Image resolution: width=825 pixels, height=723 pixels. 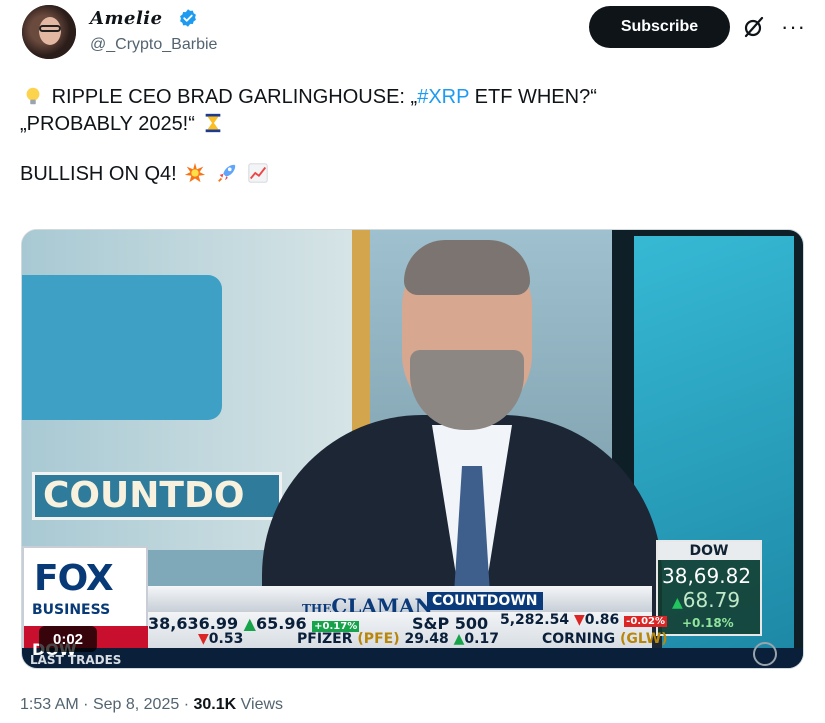 I want to click on avatar, so click(x=49, y=32).